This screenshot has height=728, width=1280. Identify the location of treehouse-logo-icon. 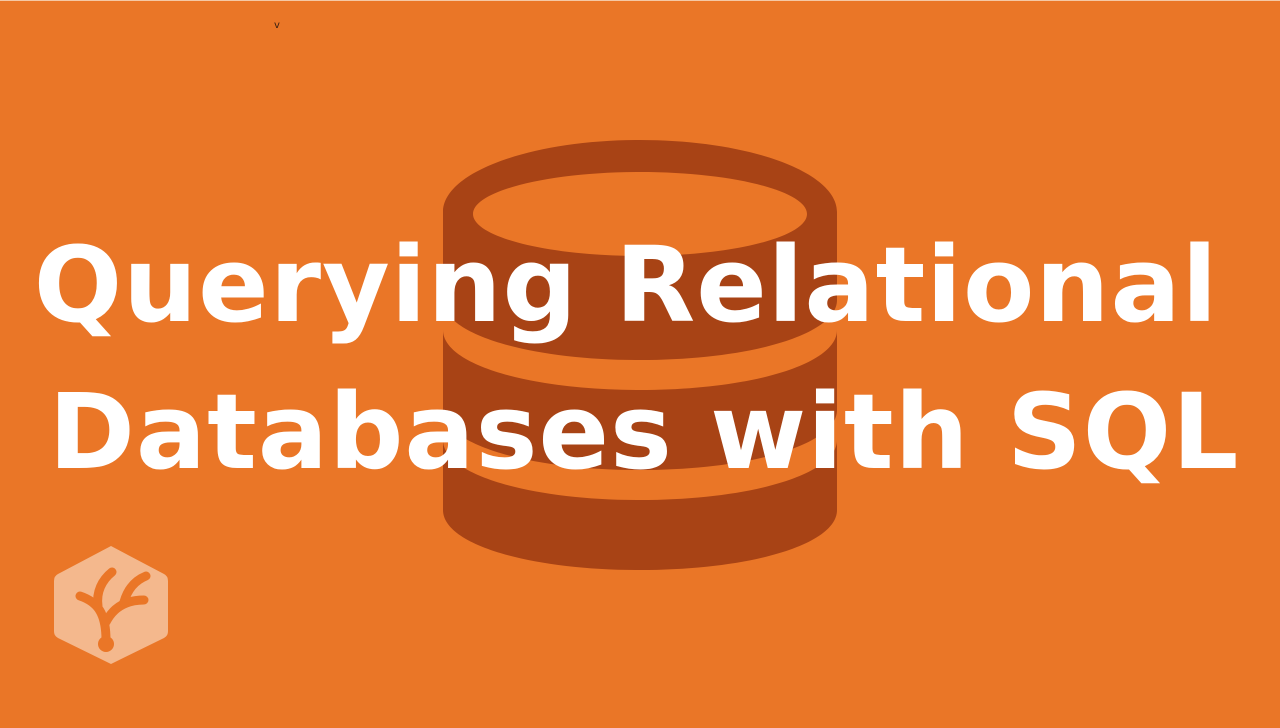
(111, 605).